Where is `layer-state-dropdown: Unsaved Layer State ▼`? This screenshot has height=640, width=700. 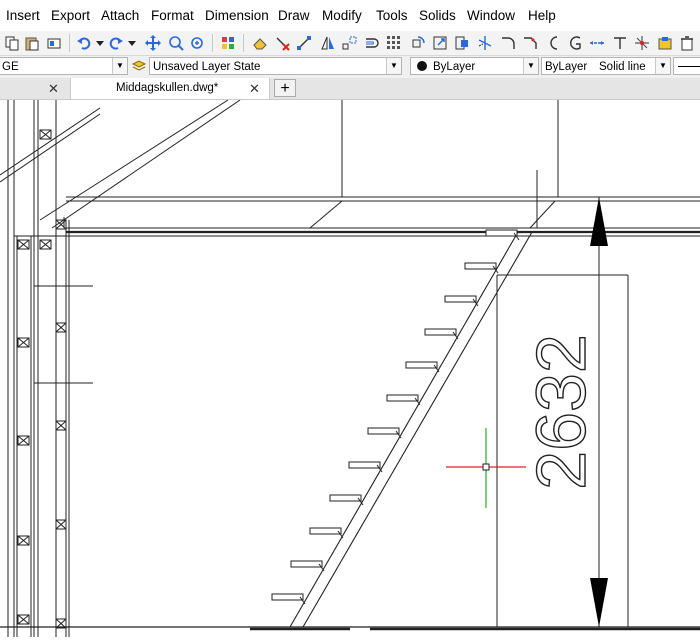 layer-state-dropdown: Unsaved Layer State ▼ is located at coordinates (275, 66).